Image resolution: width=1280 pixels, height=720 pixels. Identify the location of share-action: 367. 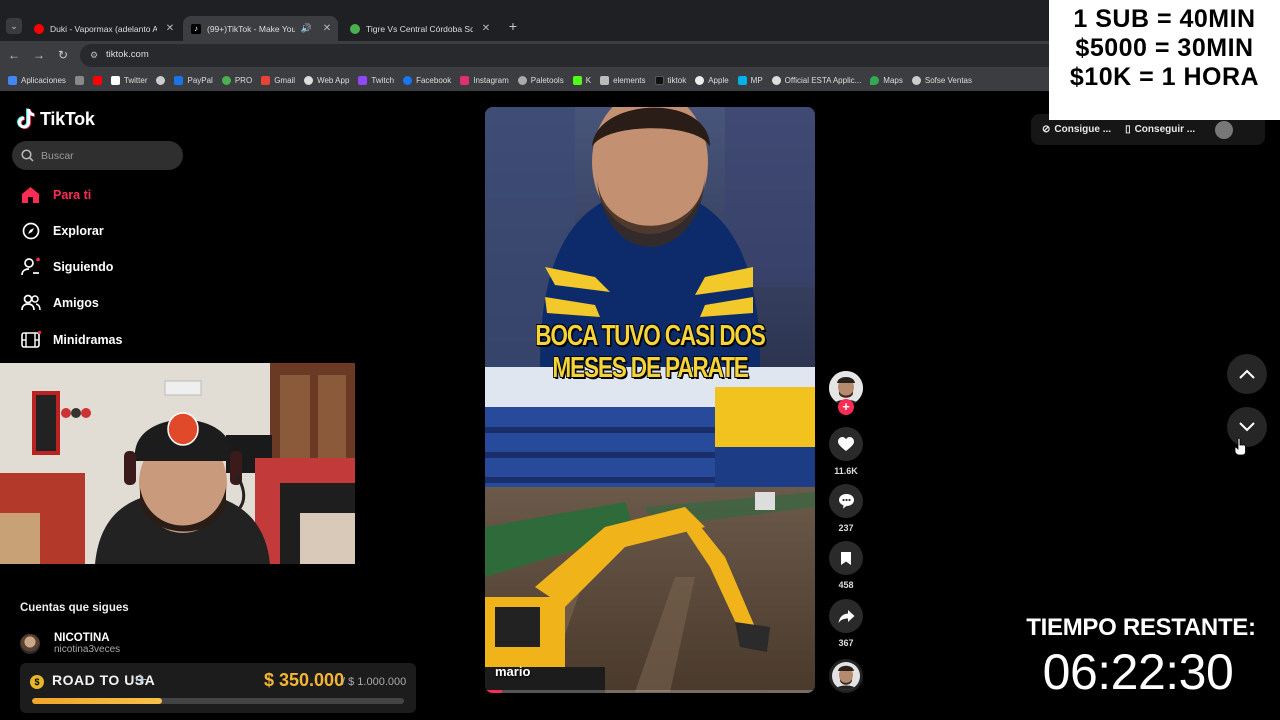
(846, 623).